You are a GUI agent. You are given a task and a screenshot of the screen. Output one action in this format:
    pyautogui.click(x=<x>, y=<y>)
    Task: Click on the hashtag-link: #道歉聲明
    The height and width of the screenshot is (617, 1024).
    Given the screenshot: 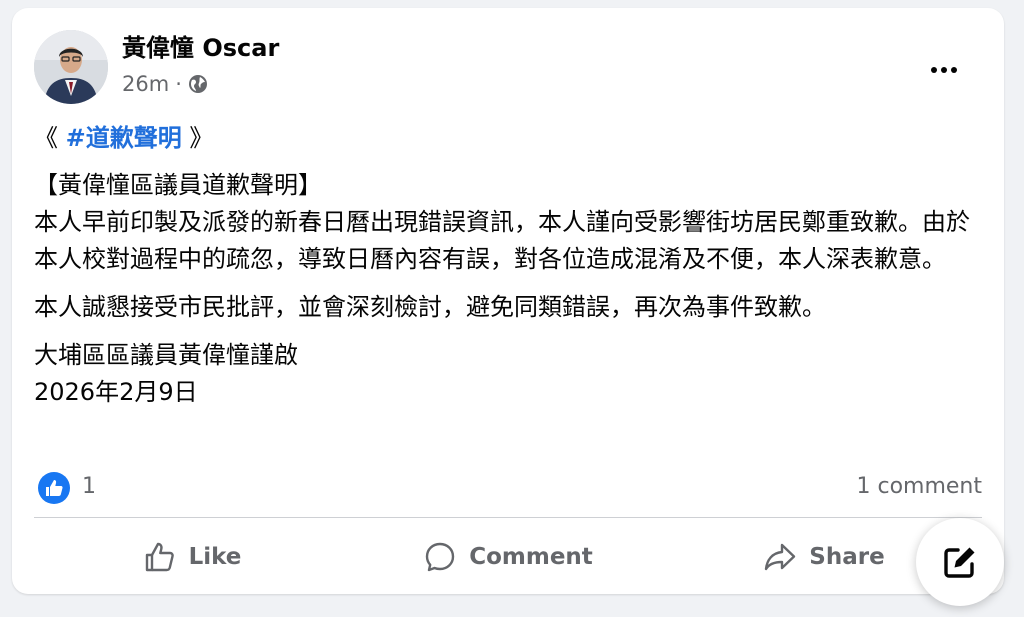 What is the action you would take?
    pyautogui.click(x=124, y=138)
    